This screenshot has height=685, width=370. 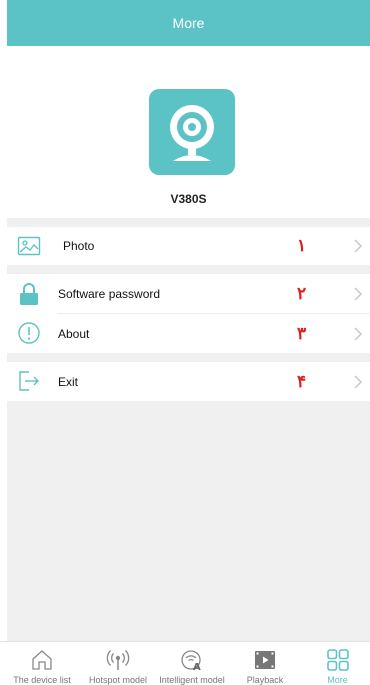 What do you see at coordinates (68, 381) in the screenshot?
I see `menu-item-label: Exit` at bounding box center [68, 381].